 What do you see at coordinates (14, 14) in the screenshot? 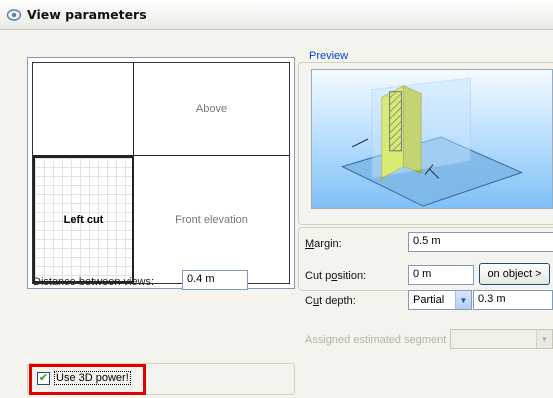
I see `view-parameters-icon` at bounding box center [14, 14].